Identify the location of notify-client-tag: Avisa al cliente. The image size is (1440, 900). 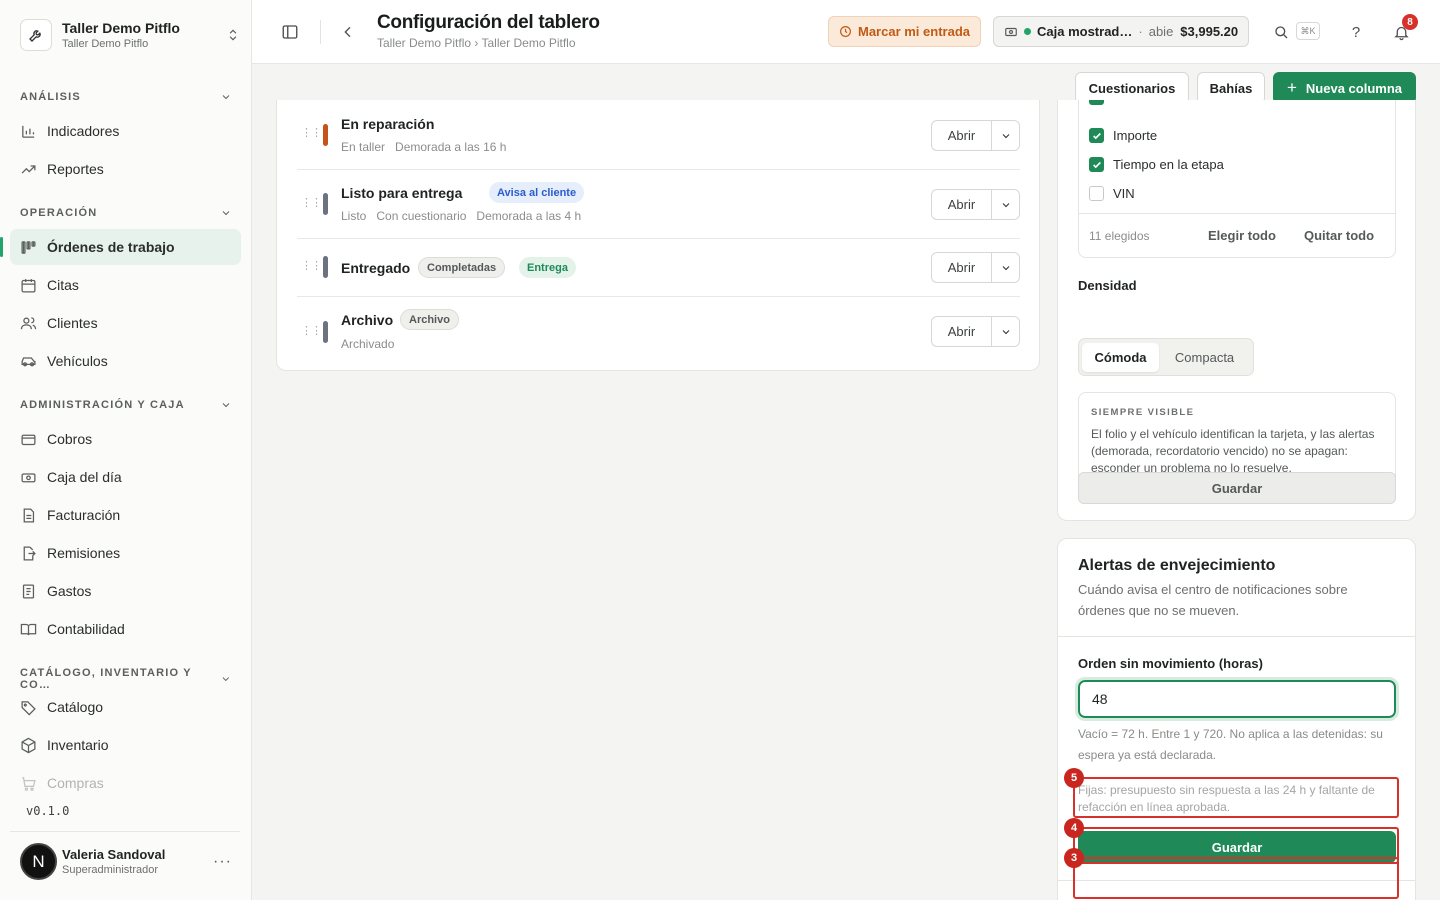
(537, 192).